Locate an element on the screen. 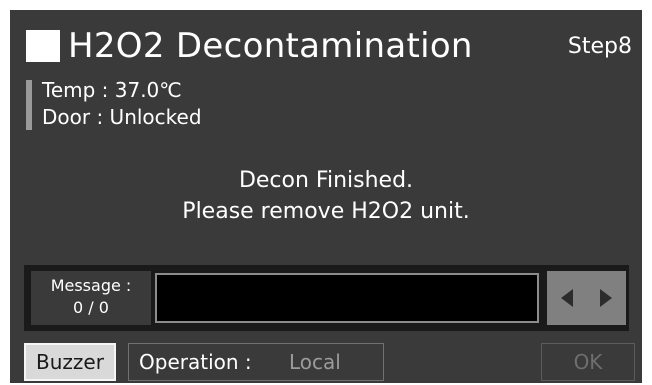 The height and width of the screenshot is (385, 652). message-display is located at coordinates (347, 298).